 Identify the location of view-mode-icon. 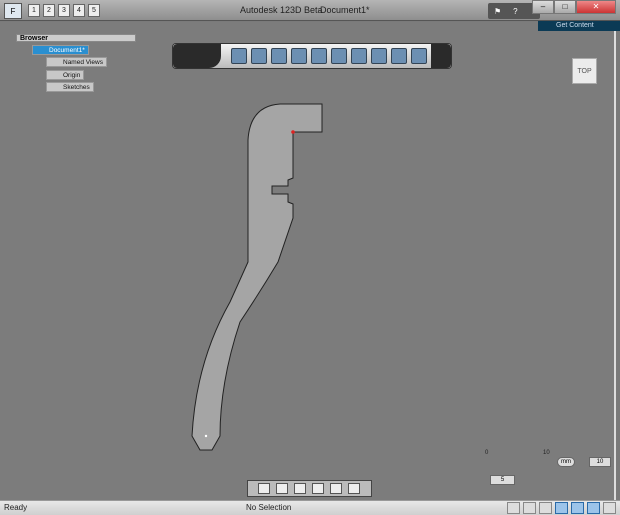
(354, 488).